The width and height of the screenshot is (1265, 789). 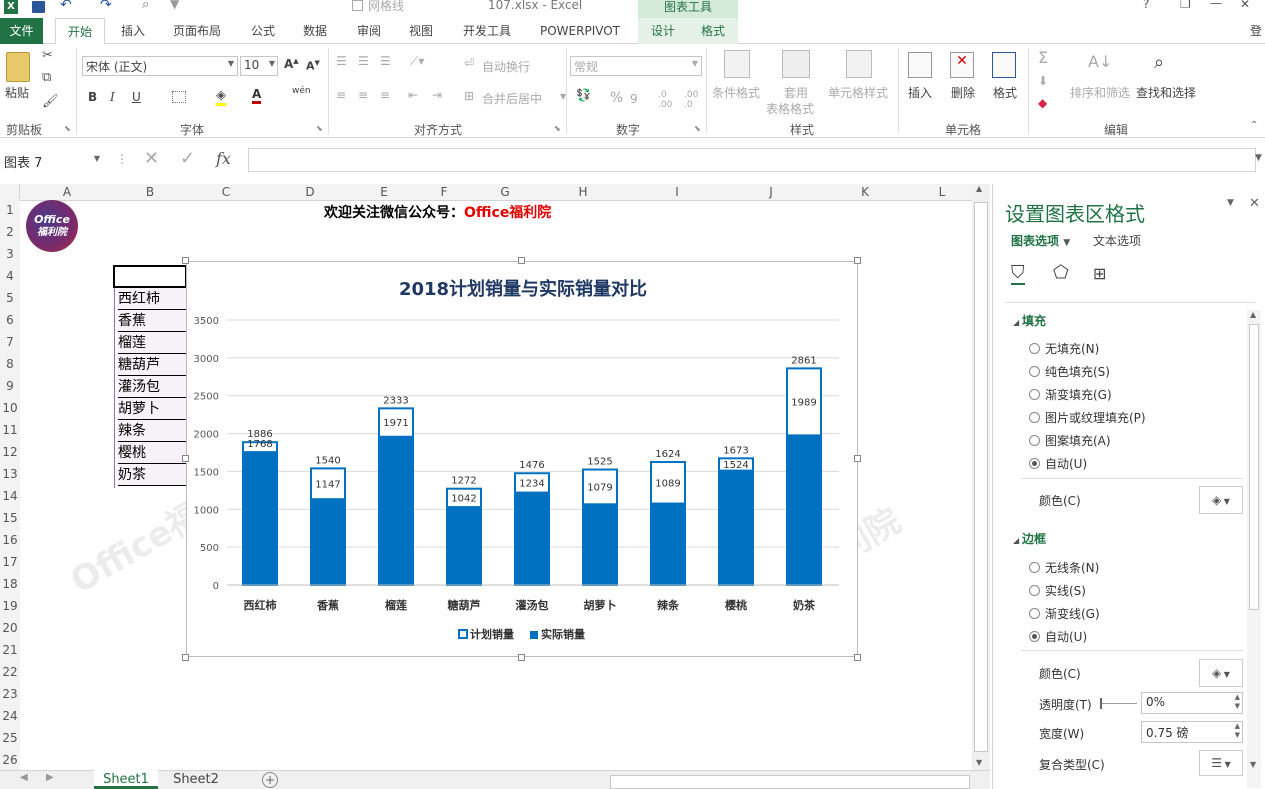 What do you see at coordinates (469, 96) in the screenshot?
I see `merge-center-icon: ⊞` at bounding box center [469, 96].